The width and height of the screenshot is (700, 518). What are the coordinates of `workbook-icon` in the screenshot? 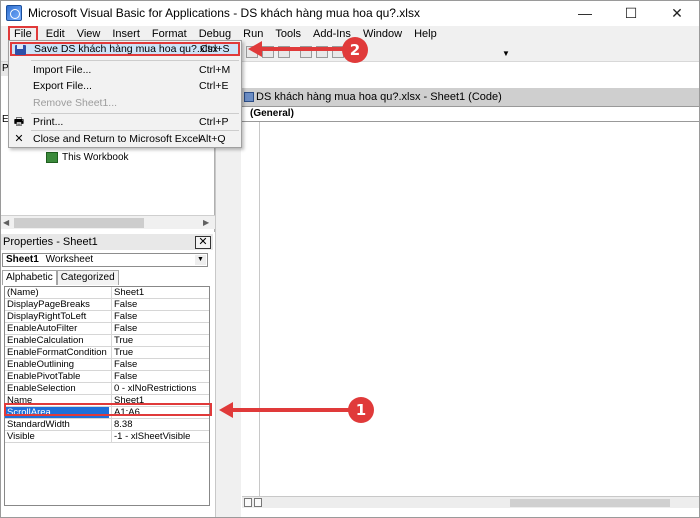 It's located at (52, 157).